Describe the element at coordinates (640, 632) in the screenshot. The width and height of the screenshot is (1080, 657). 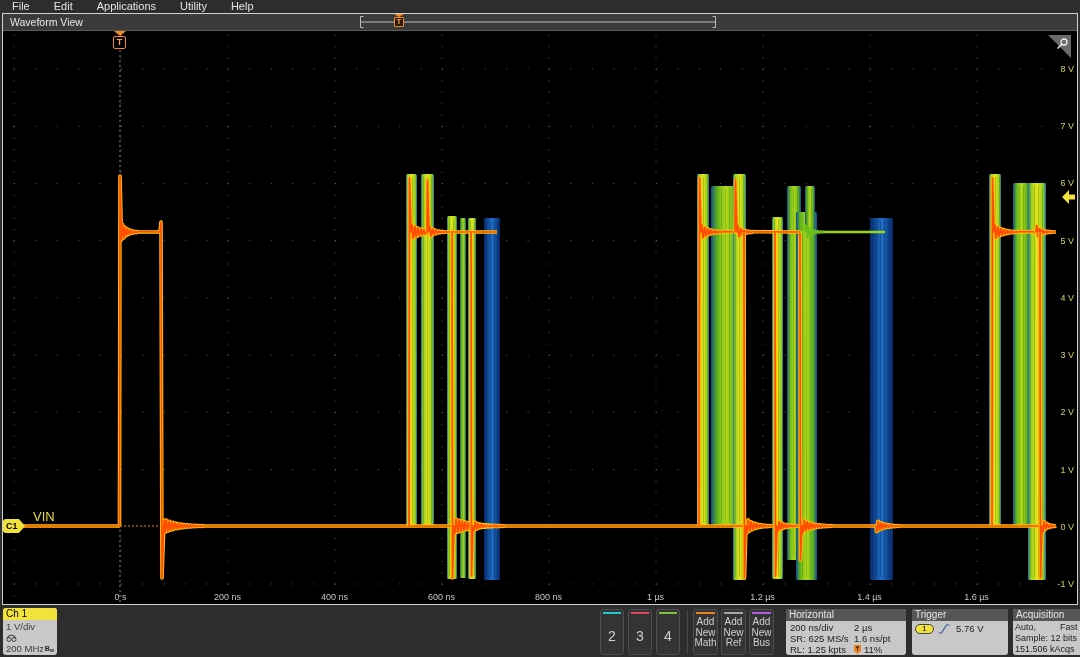
I see `channel-button: 3` at that location.